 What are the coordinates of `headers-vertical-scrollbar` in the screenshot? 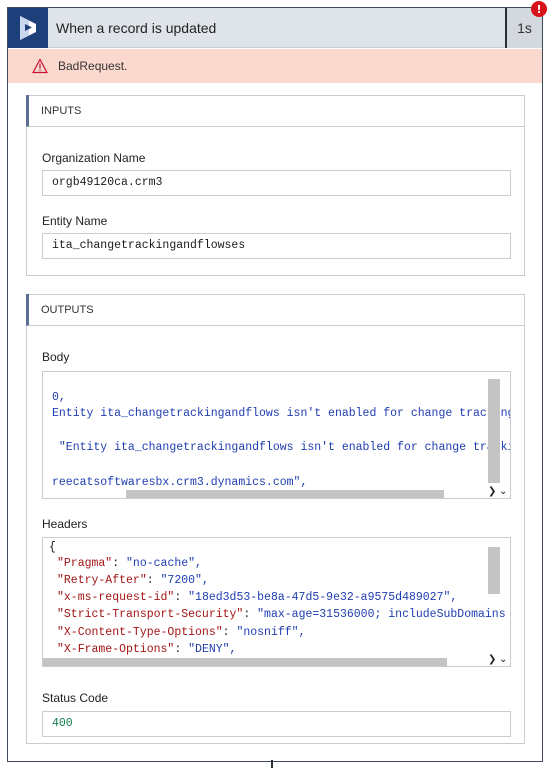 It's located at (494, 570).